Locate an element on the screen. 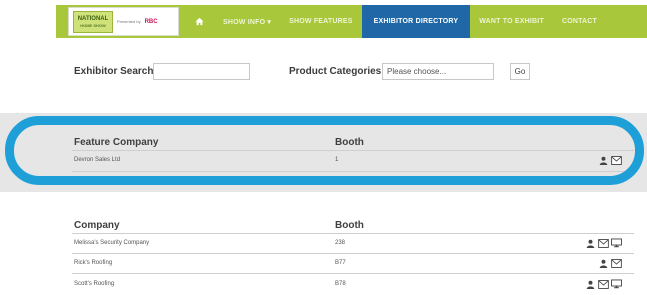  exhibitor-search-input is located at coordinates (201, 71).